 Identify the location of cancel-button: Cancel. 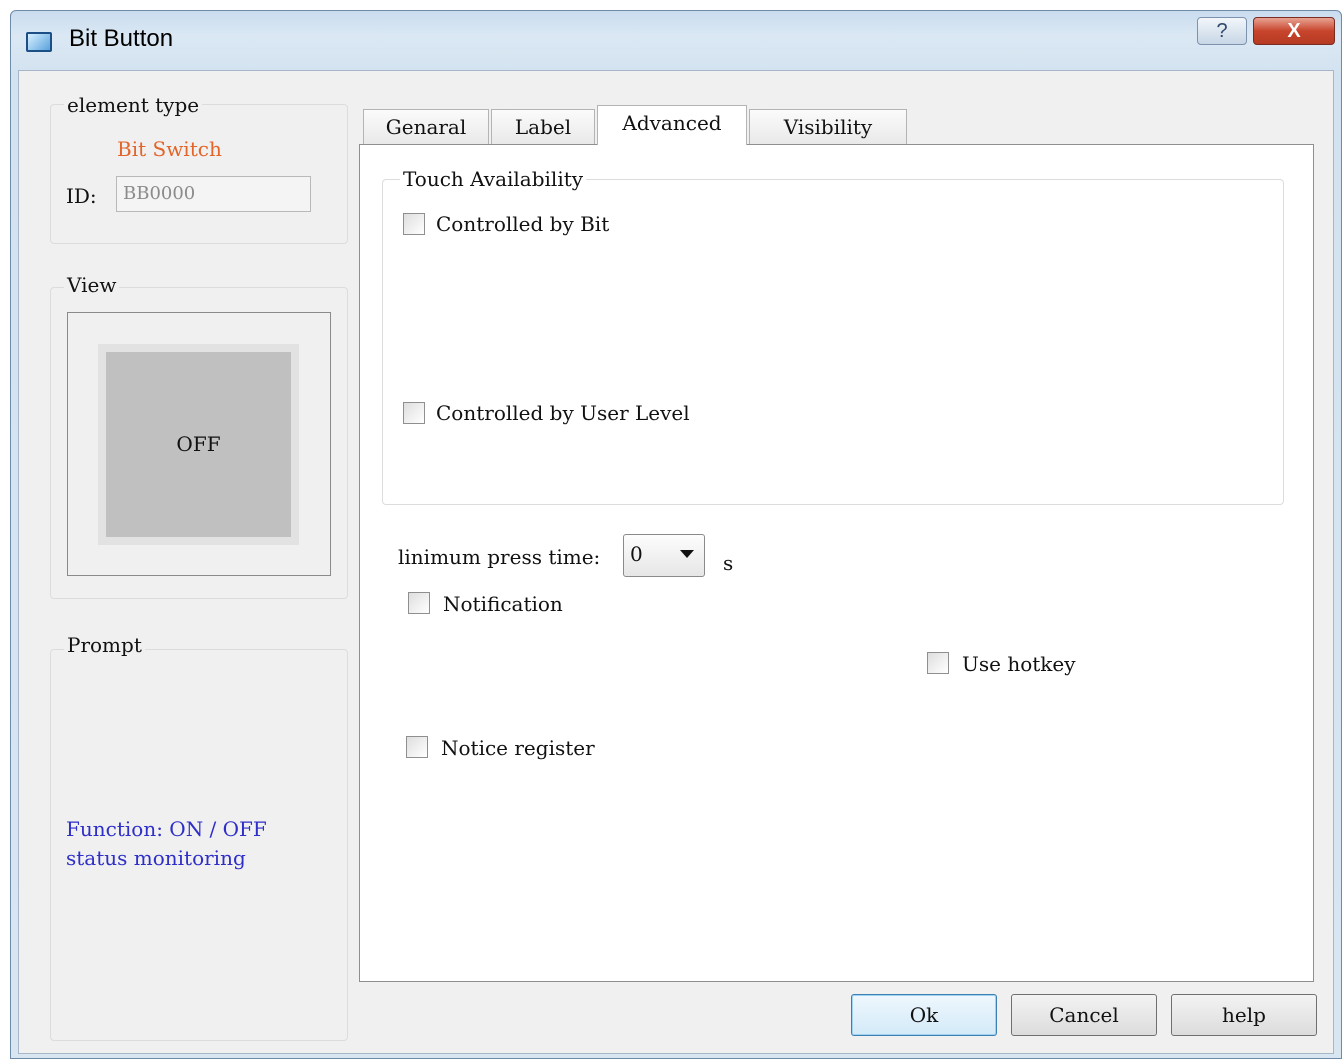
(1084, 1015).